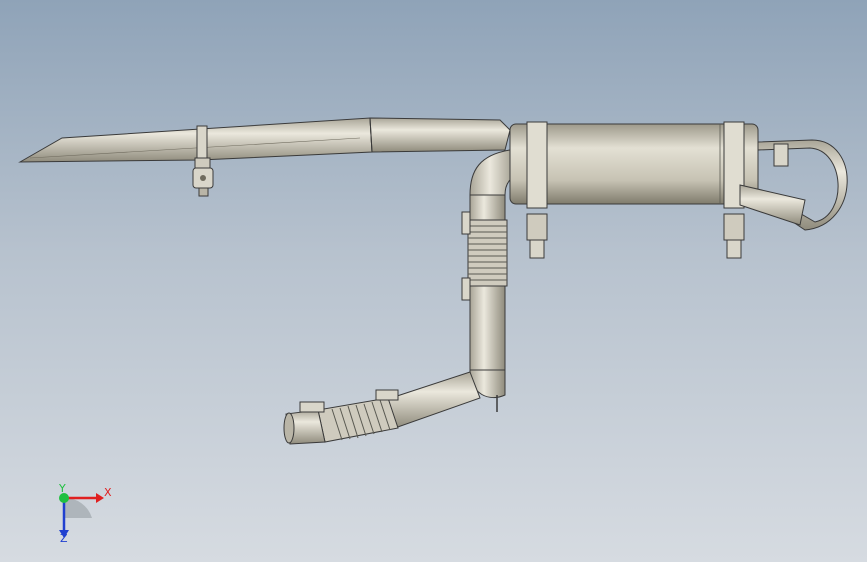  What do you see at coordinates (64, 538) in the screenshot?
I see `z-axis-label: Z` at bounding box center [64, 538].